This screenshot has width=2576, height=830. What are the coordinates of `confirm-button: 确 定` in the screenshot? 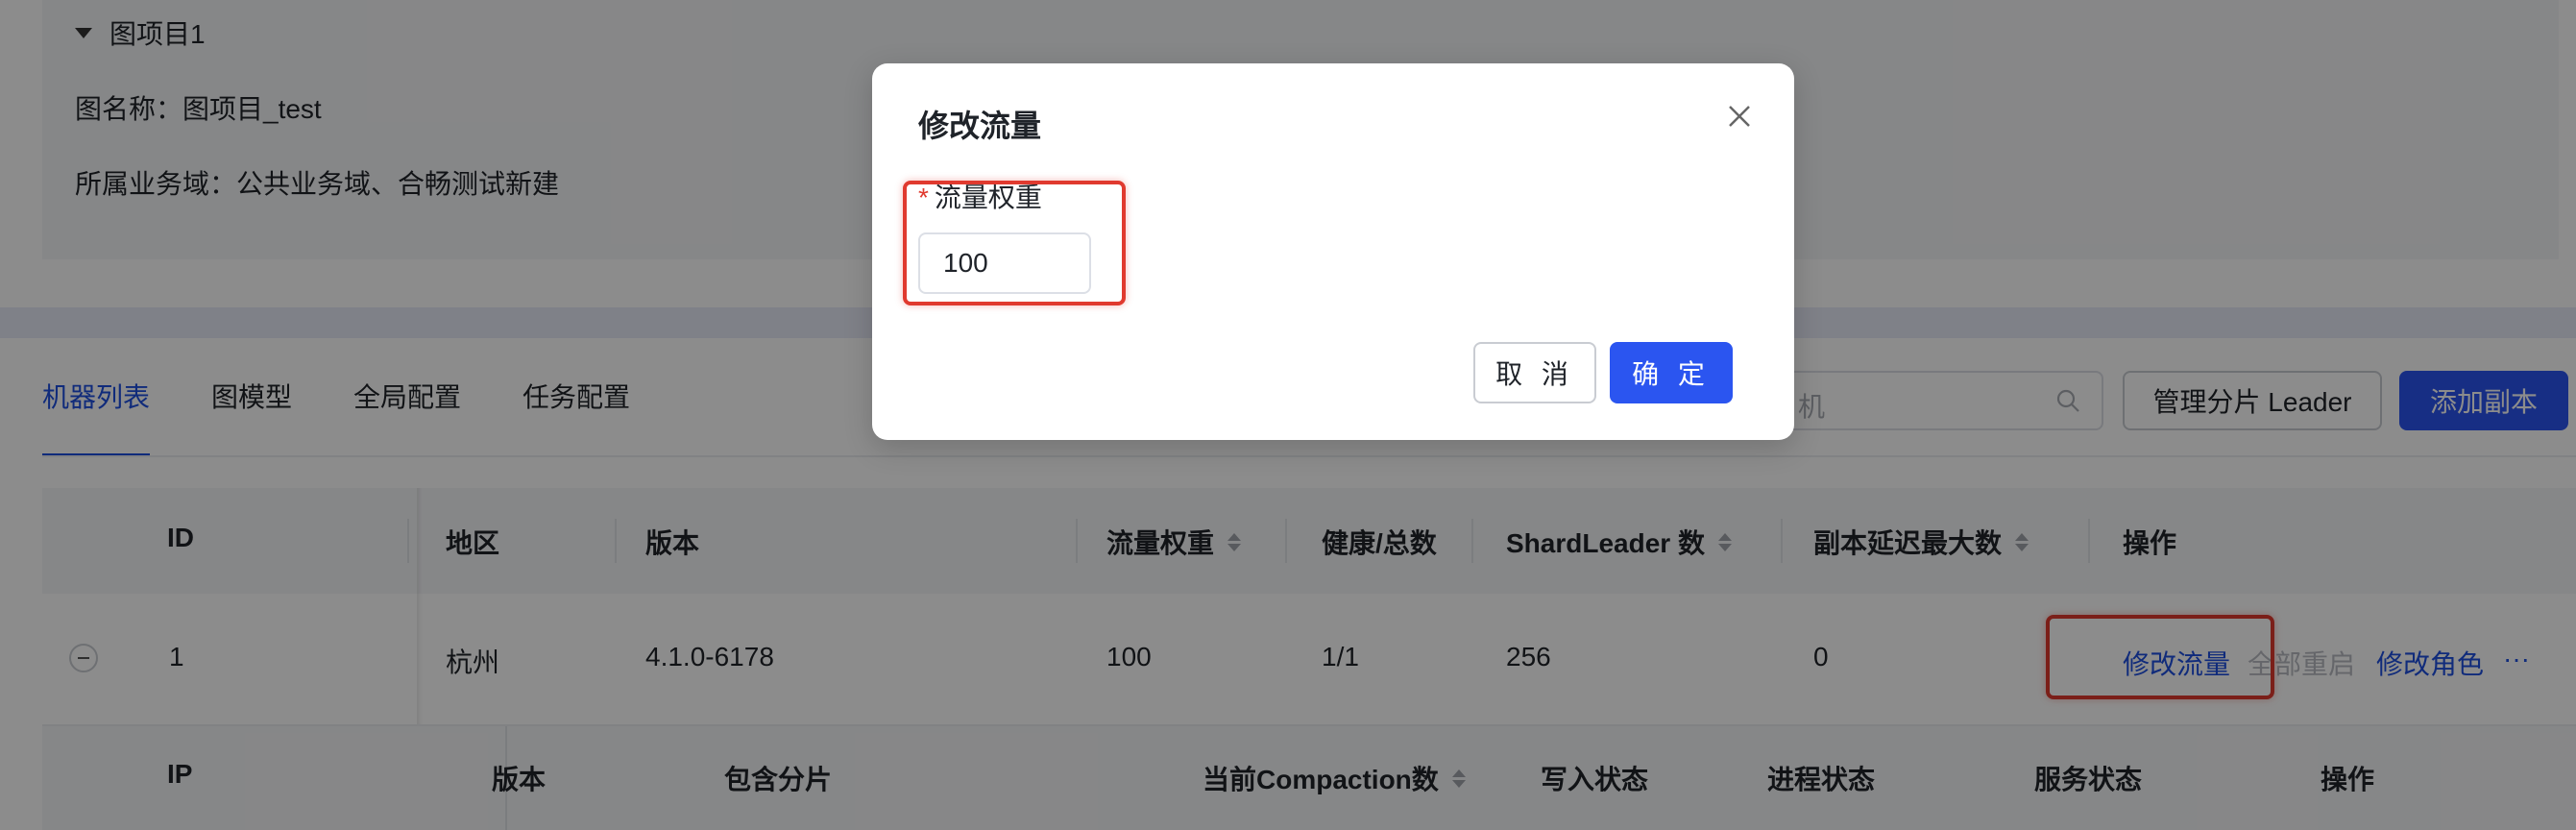 It's located at (1672, 372).